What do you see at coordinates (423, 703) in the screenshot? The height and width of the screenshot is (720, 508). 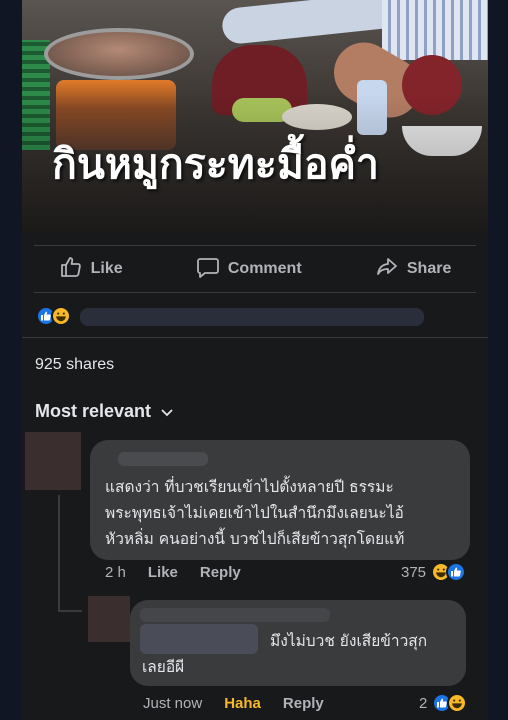 I see `reaction-count: 2` at bounding box center [423, 703].